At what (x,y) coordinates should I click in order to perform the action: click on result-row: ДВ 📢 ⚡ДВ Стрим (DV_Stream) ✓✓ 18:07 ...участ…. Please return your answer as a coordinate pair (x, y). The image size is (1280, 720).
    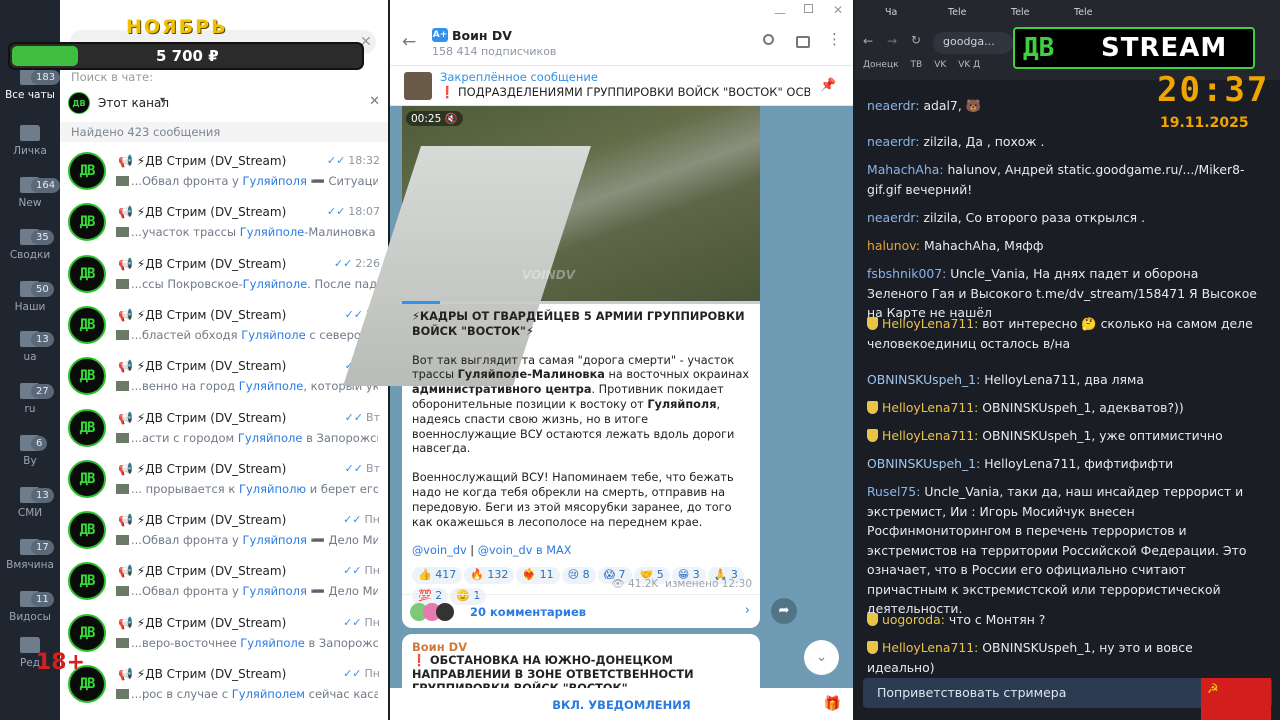
    Looking at the image, I should click on (224, 222).